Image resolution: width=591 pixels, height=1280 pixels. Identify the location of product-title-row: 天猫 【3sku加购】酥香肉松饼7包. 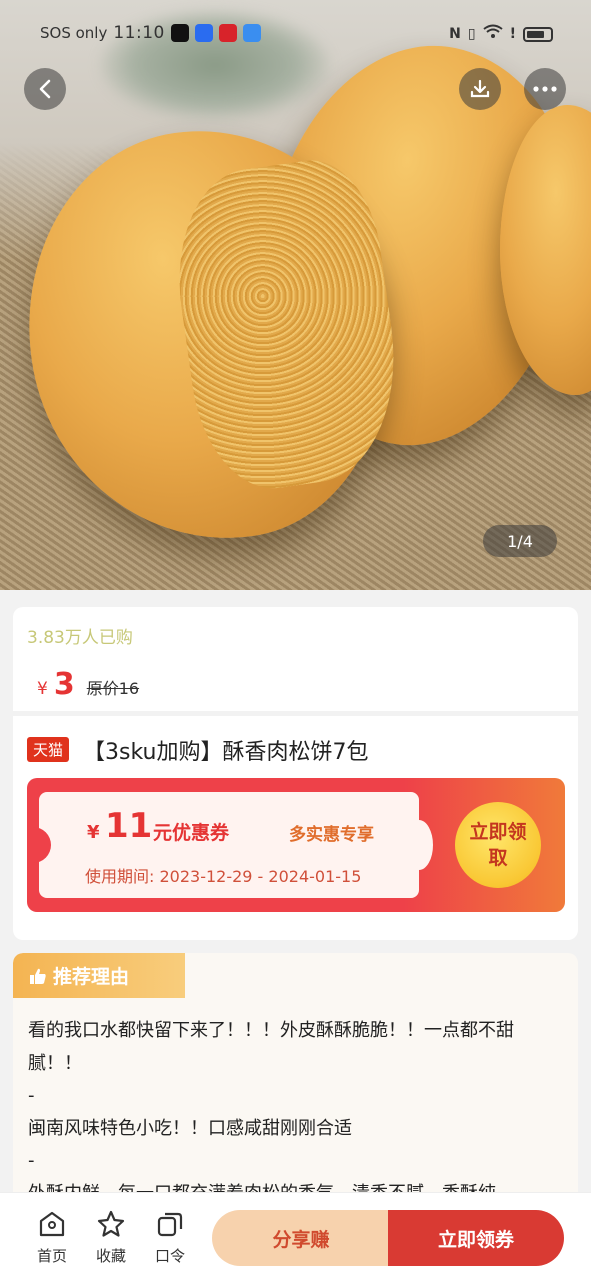
(295, 741).